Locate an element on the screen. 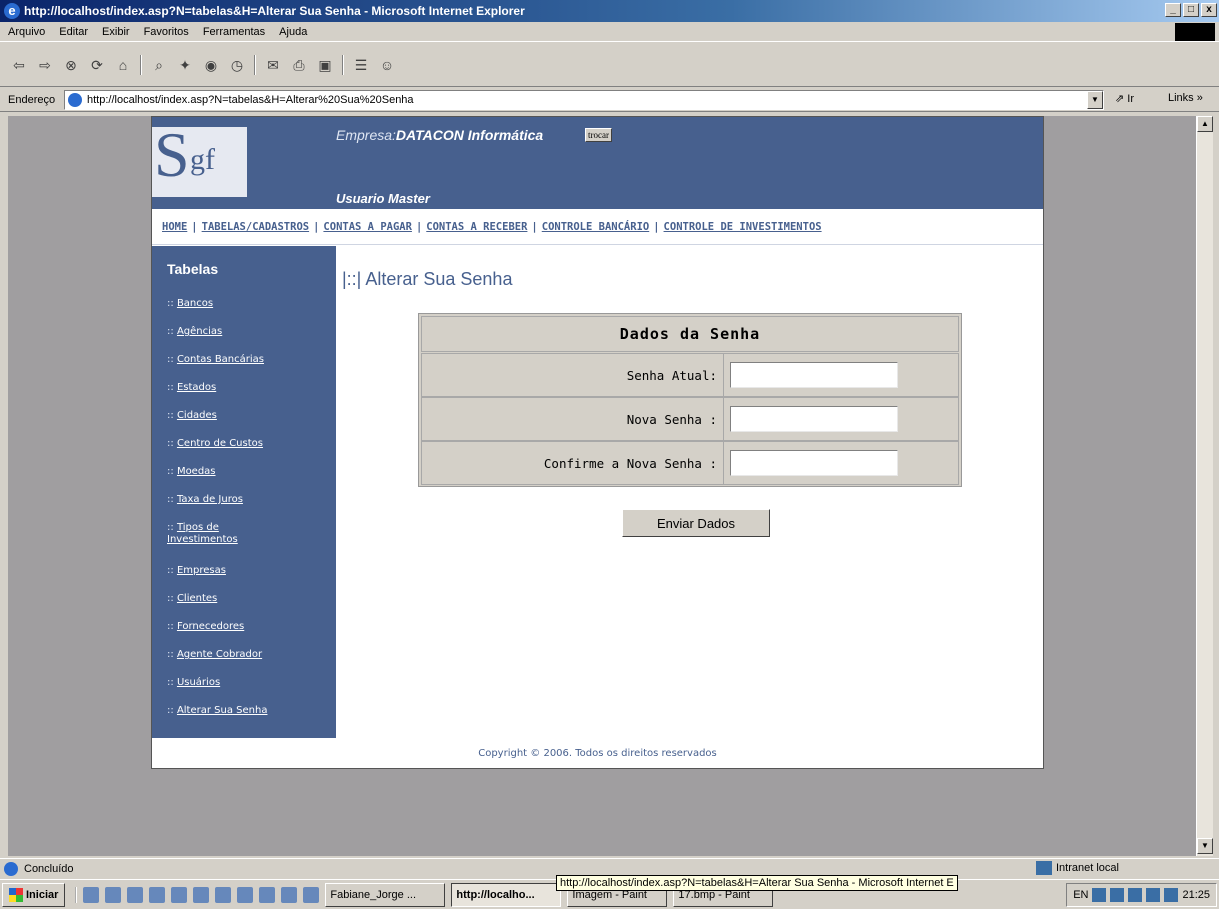 The height and width of the screenshot is (909, 1219). menu-arquivo: Arquivo is located at coordinates (26, 32).